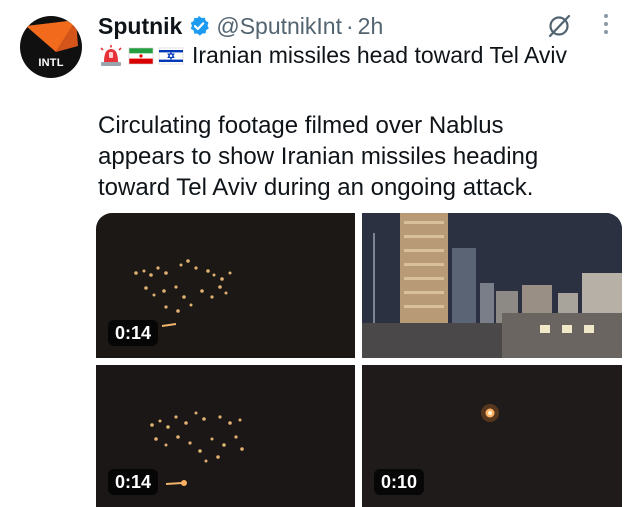 This screenshot has width=640, height=507. I want to click on subtitle-text: Iranian missiles head toward Tel Aviv, so click(380, 55).